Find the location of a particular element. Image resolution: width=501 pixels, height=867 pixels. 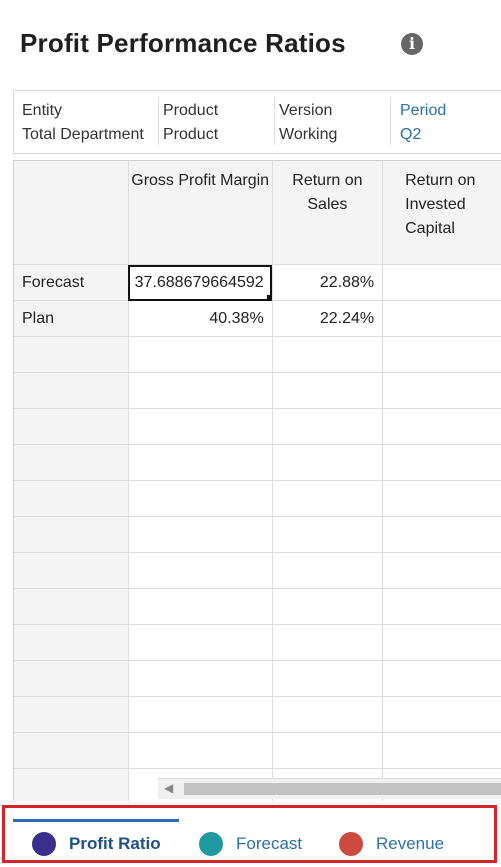

tab-profit-ratio: Profit Ratio is located at coordinates (96, 844).